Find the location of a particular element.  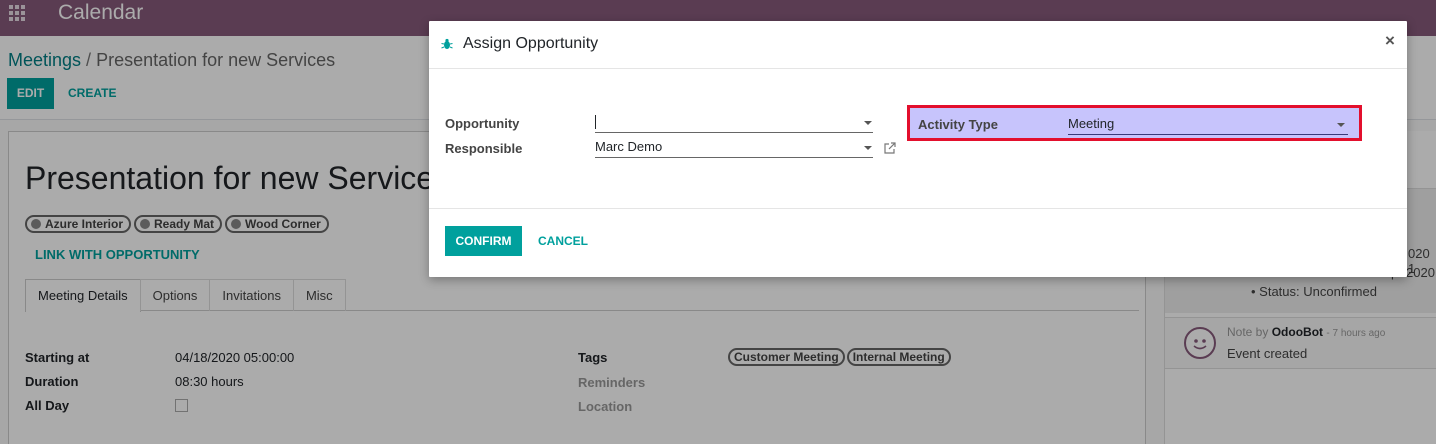

confirm-button: CONFIRM is located at coordinates (483, 241).